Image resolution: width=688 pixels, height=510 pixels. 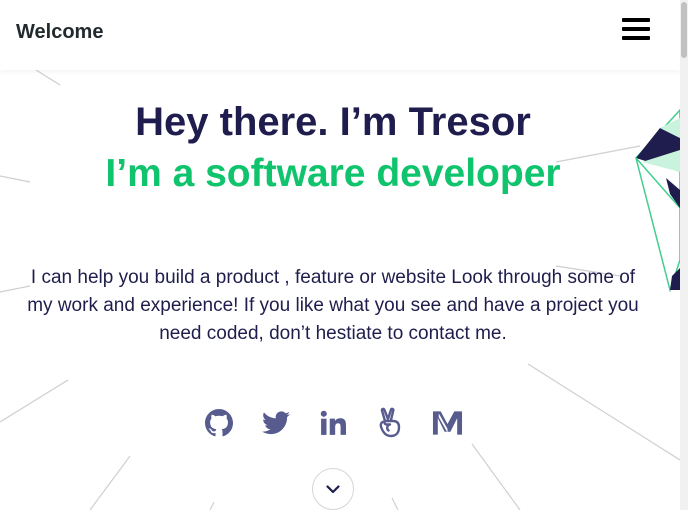 I want to click on medium-icon, so click(x=447, y=423).